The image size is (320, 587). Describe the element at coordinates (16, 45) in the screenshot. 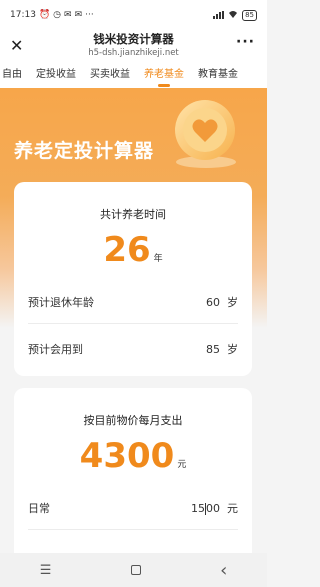

I see `close-icon: ✕` at that location.